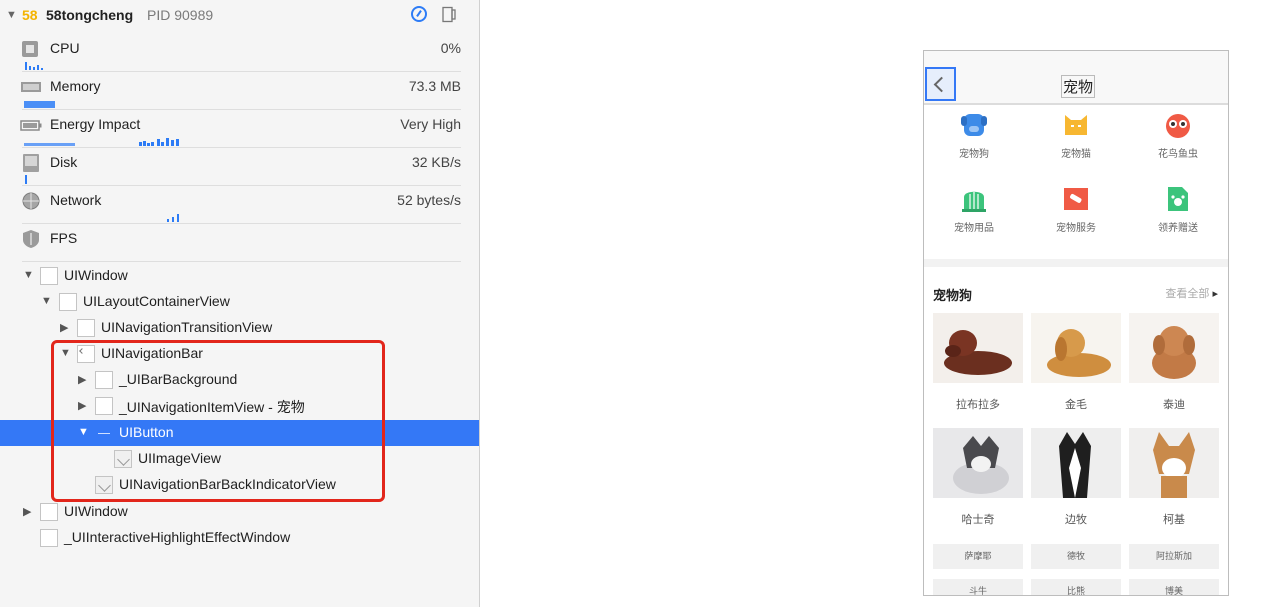 This screenshot has width=1266, height=607. I want to click on memory-sparkline, so click(39, 104).